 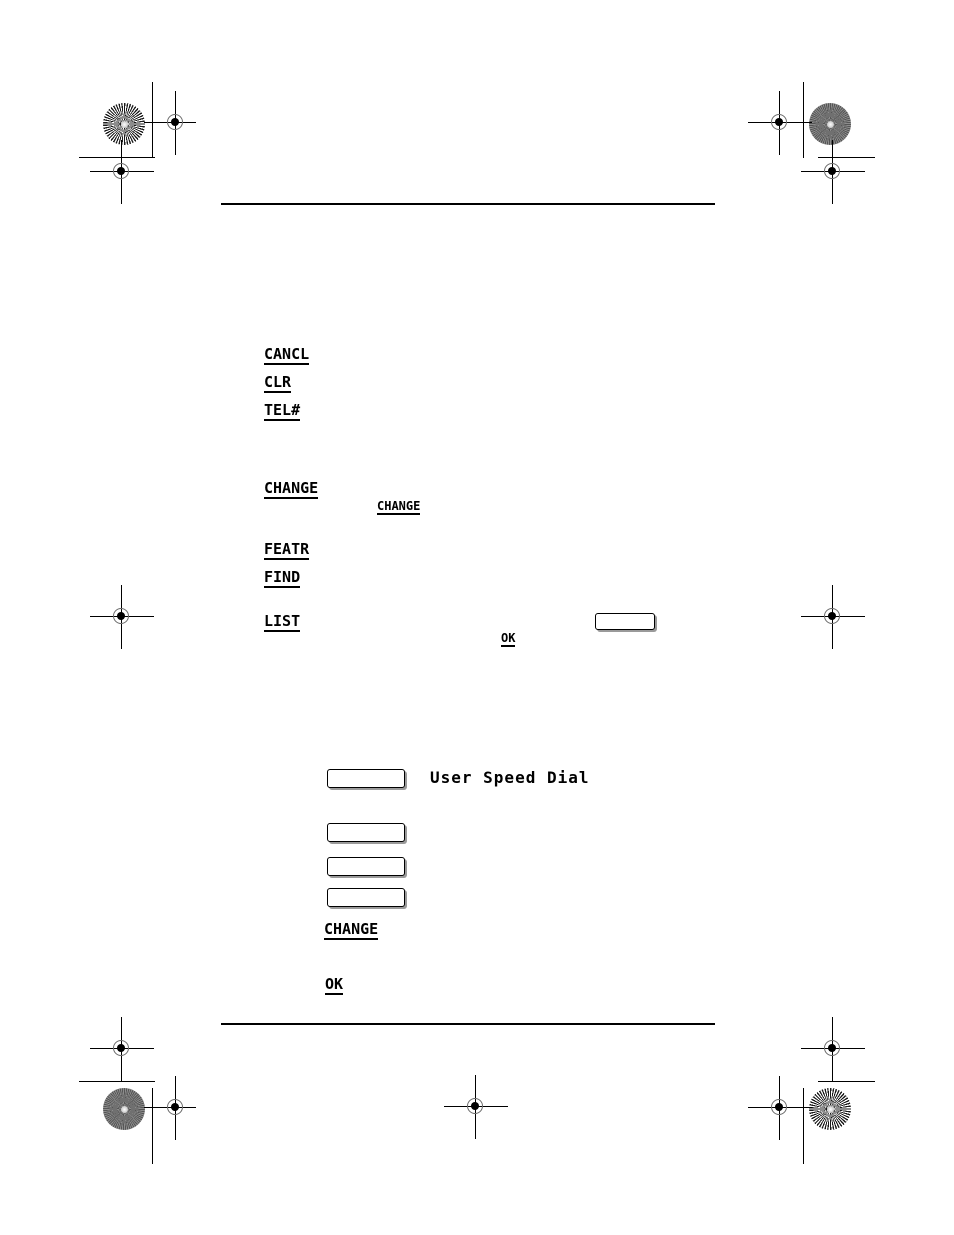 I want to click on registration-crosshair-bottom-center, so click(x=476, y=1107).